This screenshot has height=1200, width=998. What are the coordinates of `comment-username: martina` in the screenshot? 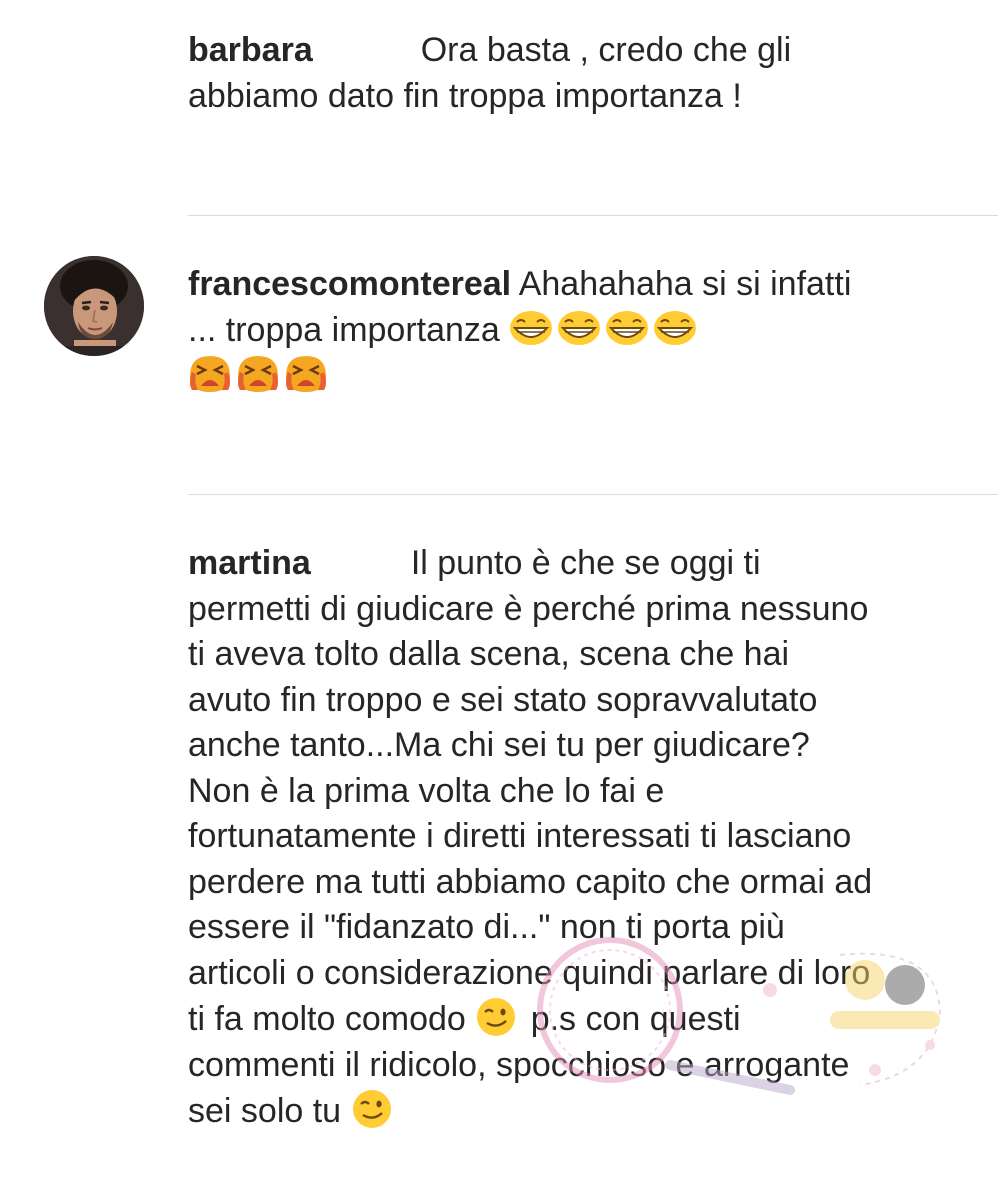 It's located at (249, 563).